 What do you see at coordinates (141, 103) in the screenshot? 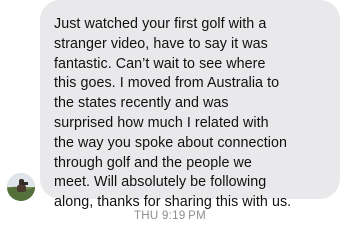
I see `message-line: the states recently and was` at bounding box center [141, 103].